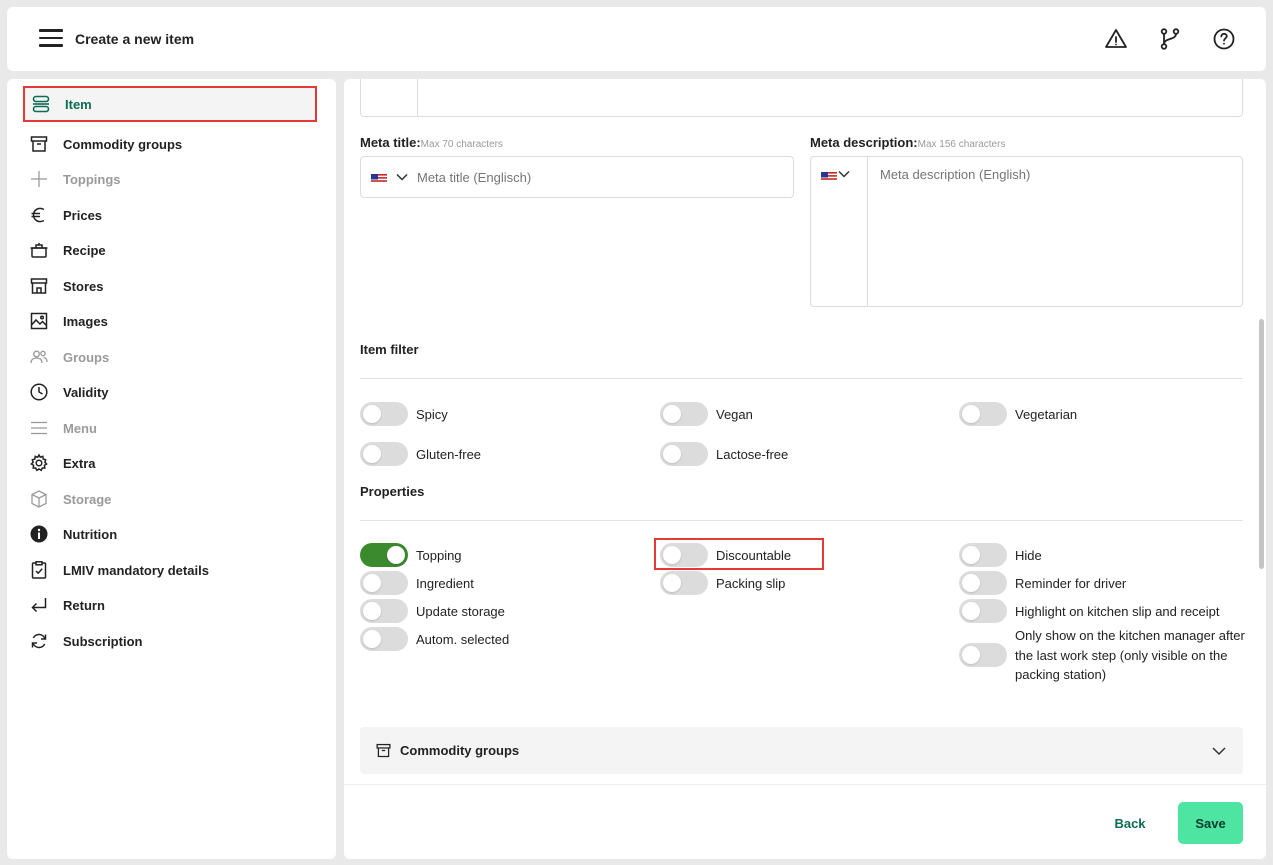 The width and height of the screenshot is (1273, 865). I want to click on commodity-groups-accordion: Commodity groups, so click(801, 750).